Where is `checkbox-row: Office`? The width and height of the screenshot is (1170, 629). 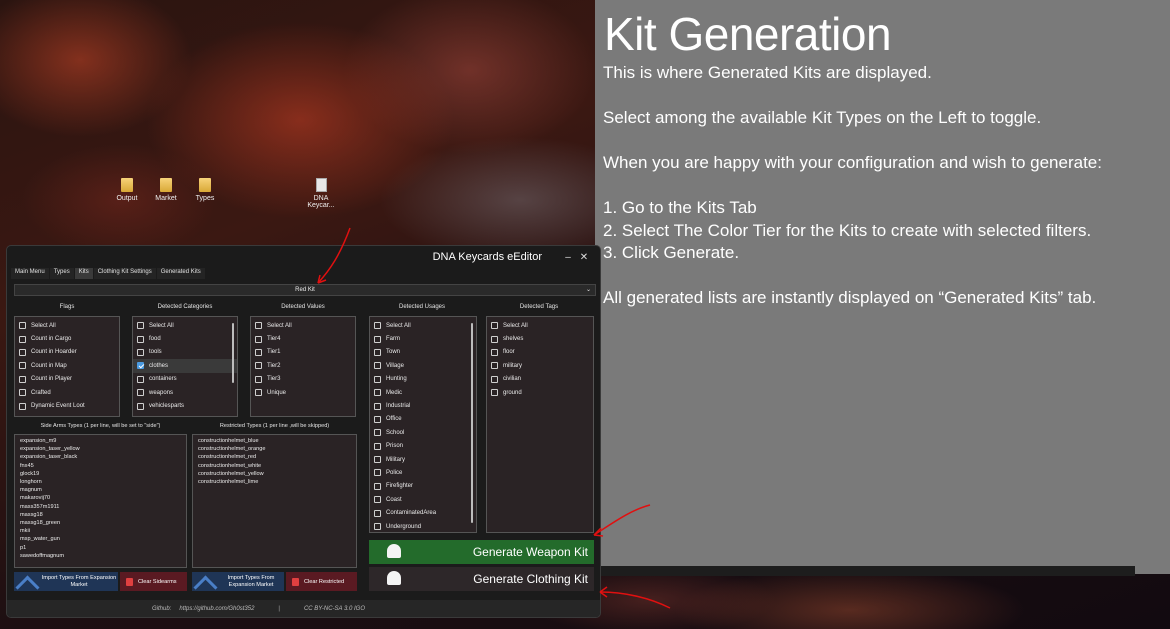 checkbox-row: Office is located at coordinates (423, 419).